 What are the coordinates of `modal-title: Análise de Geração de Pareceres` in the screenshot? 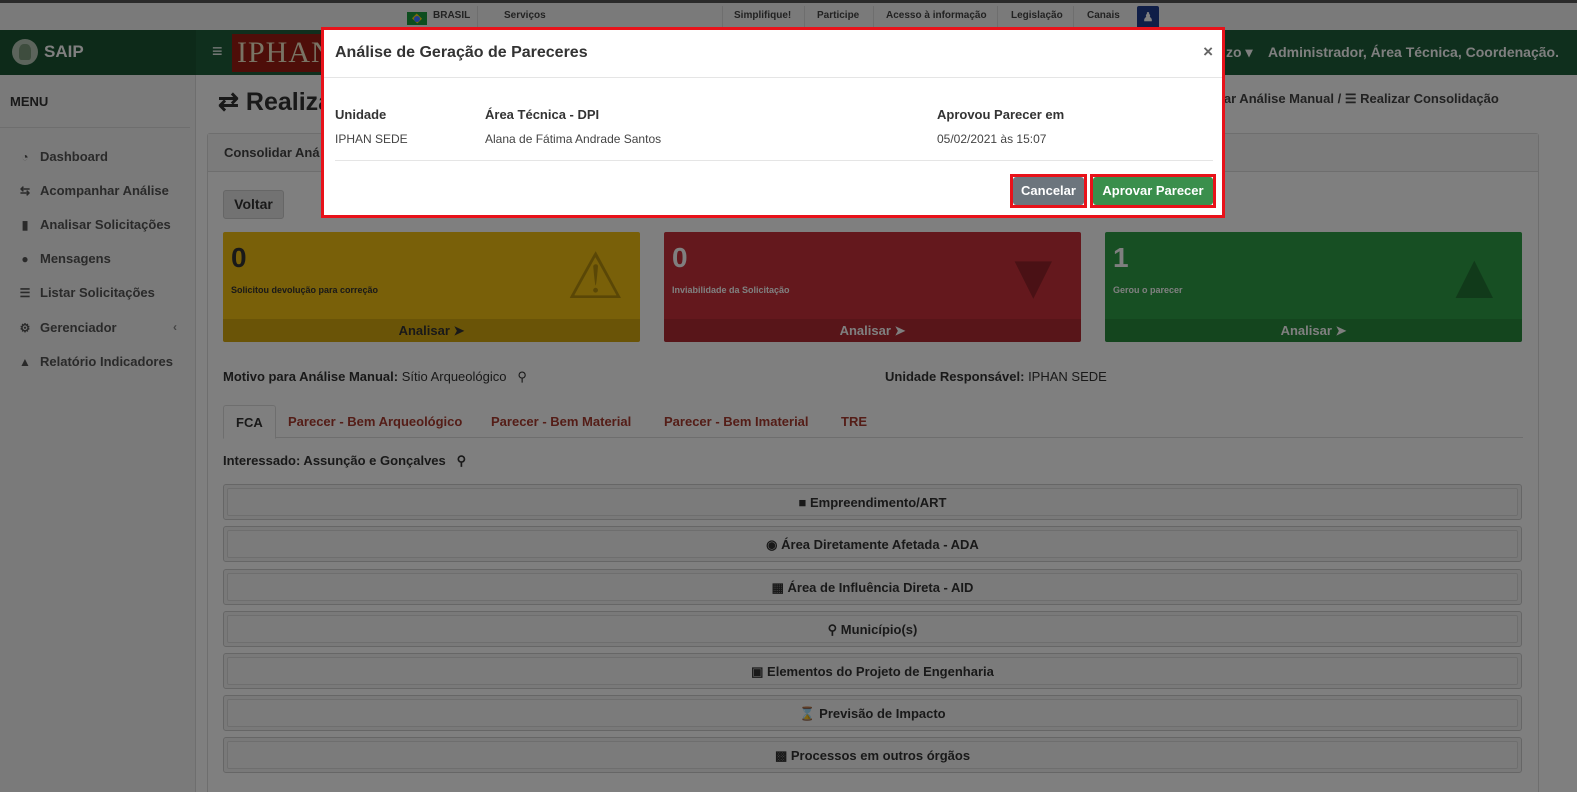 It's located at (461, 52).